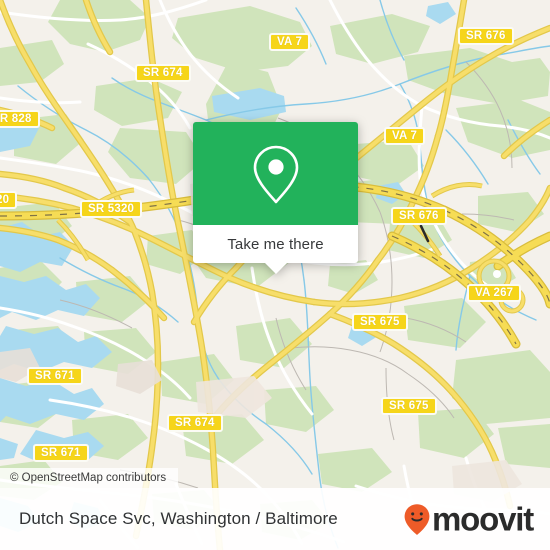 The height and width of the screenshot is (550, 550). I want to click on map-pin-icon, so click(275, 174).